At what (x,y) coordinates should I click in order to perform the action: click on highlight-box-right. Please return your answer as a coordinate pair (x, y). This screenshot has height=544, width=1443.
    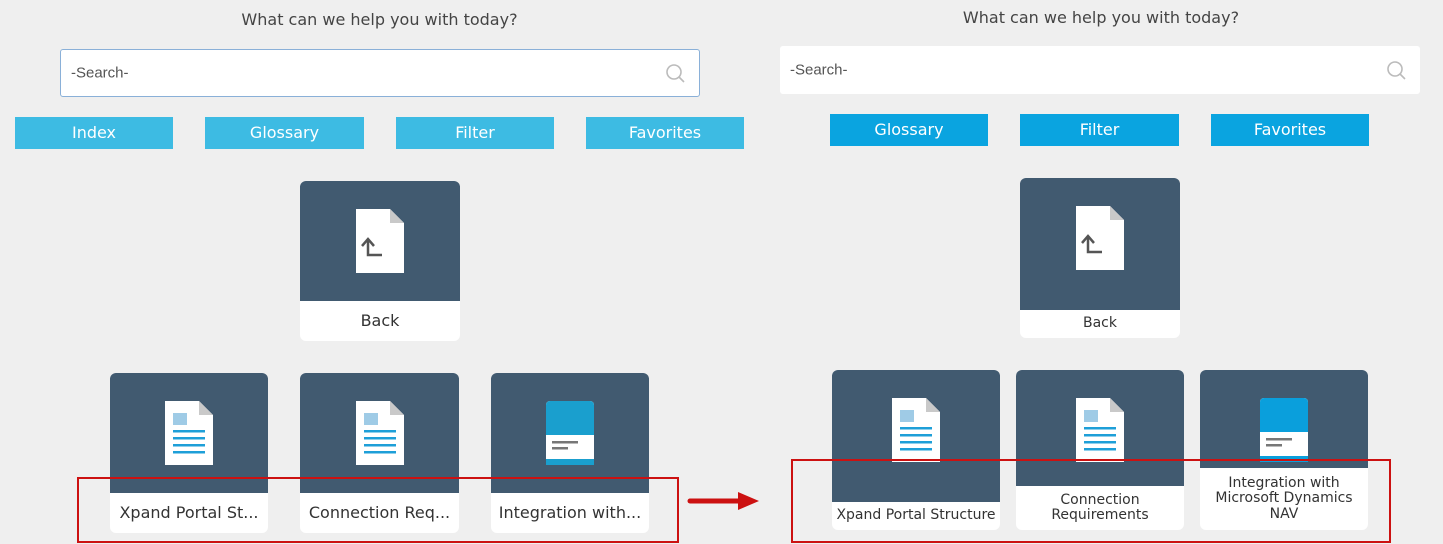
    Looking at the image, I should click on (1091, 501).